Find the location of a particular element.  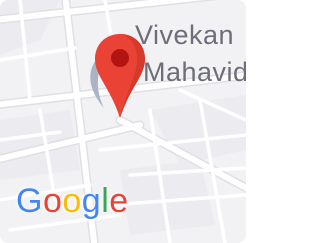

logo-letter-g: G is located at coordinates (29, 201).